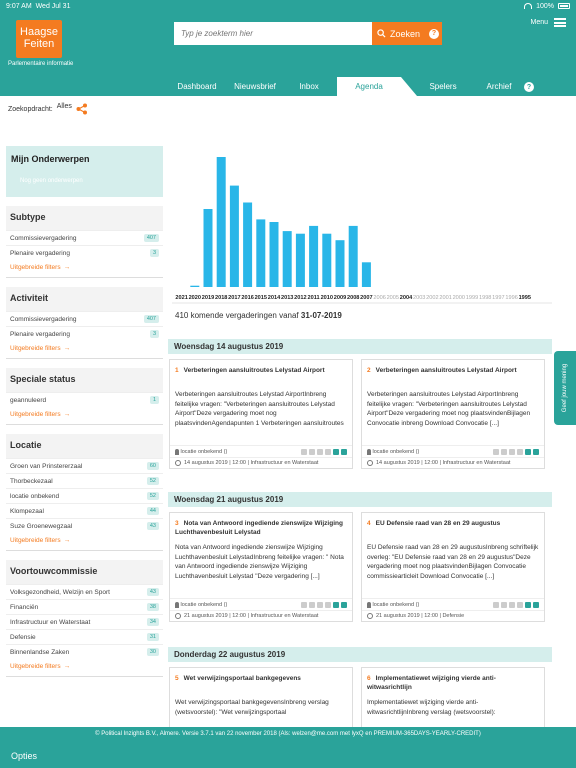  I want to click on chart-year-label: 1995, so click(525, 298).